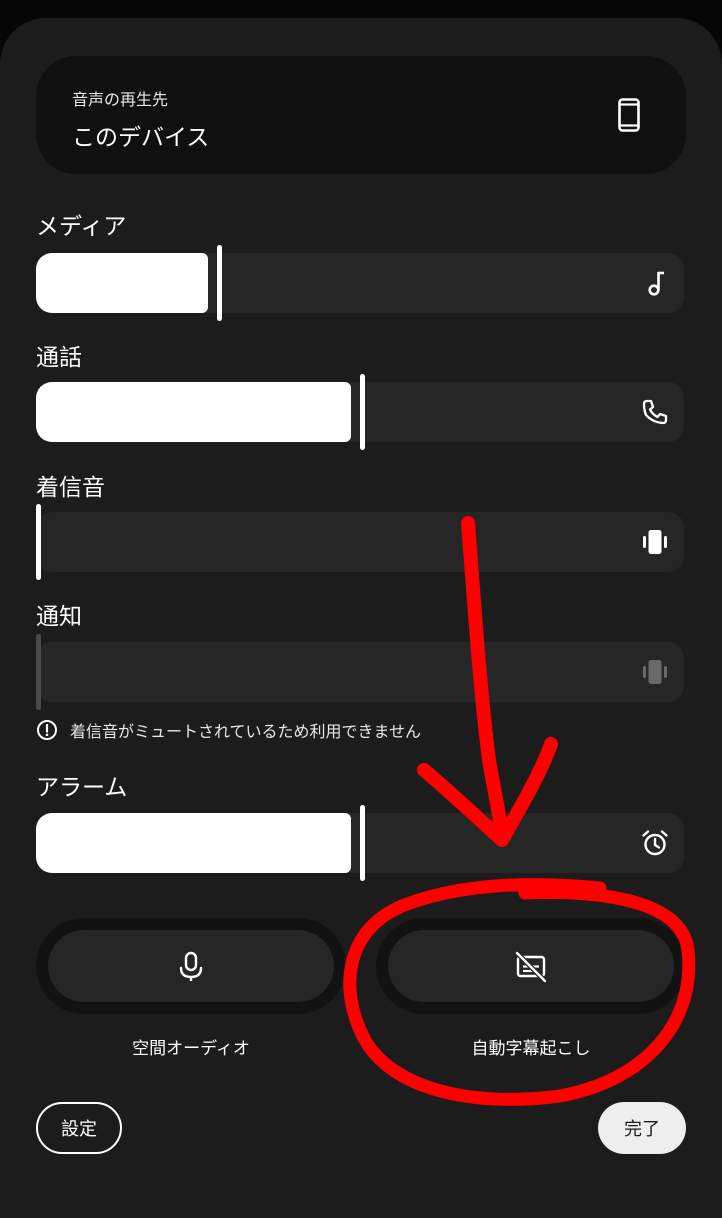  I want to click on captions-off-icon, so click(531, 967).